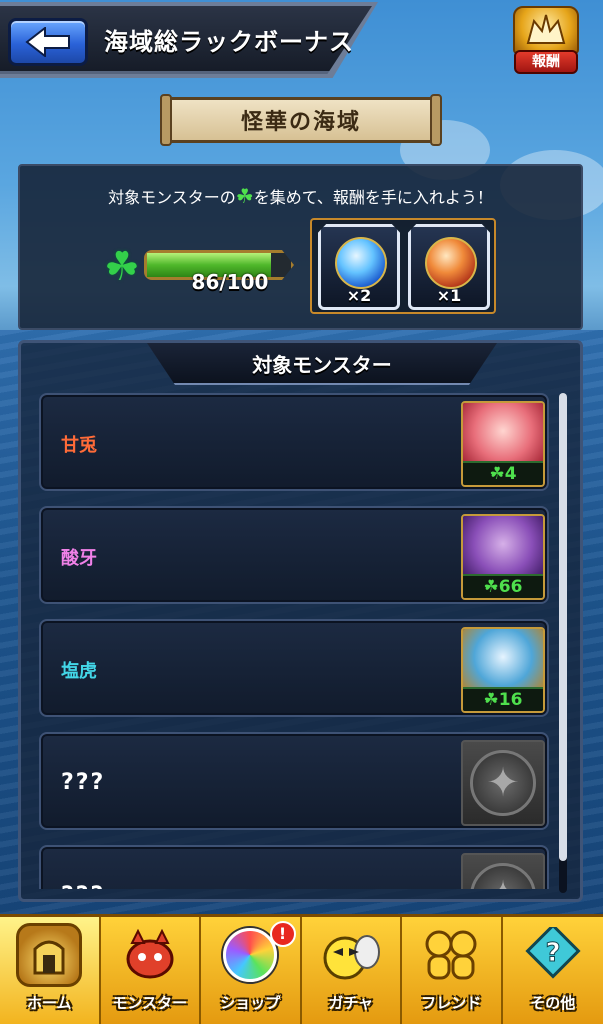 This screenshot has width=603, height=1024. Describe the element at coordinates (230, 282) in the screenshot. I see `progress-text: 86/100` at that location.